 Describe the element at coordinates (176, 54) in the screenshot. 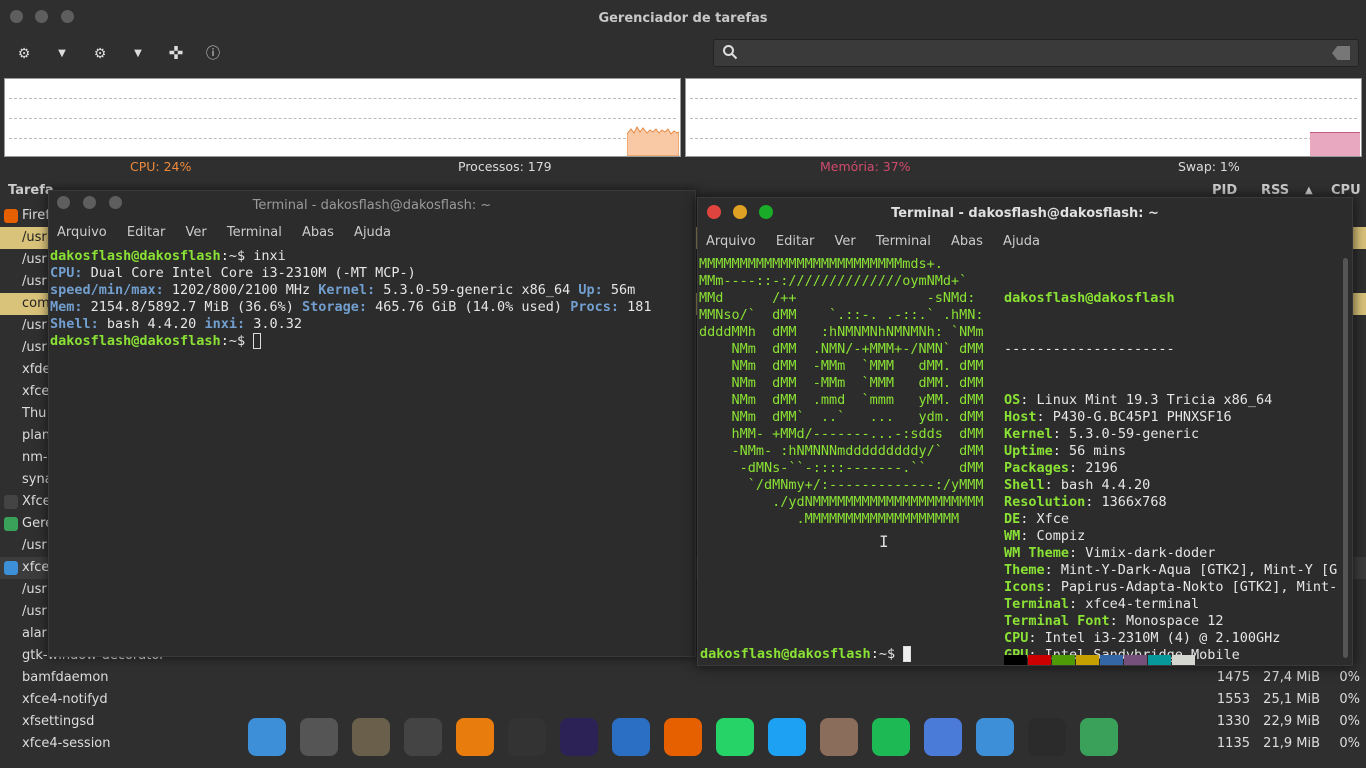

I see `crosshair-icon: ✜` at that location.